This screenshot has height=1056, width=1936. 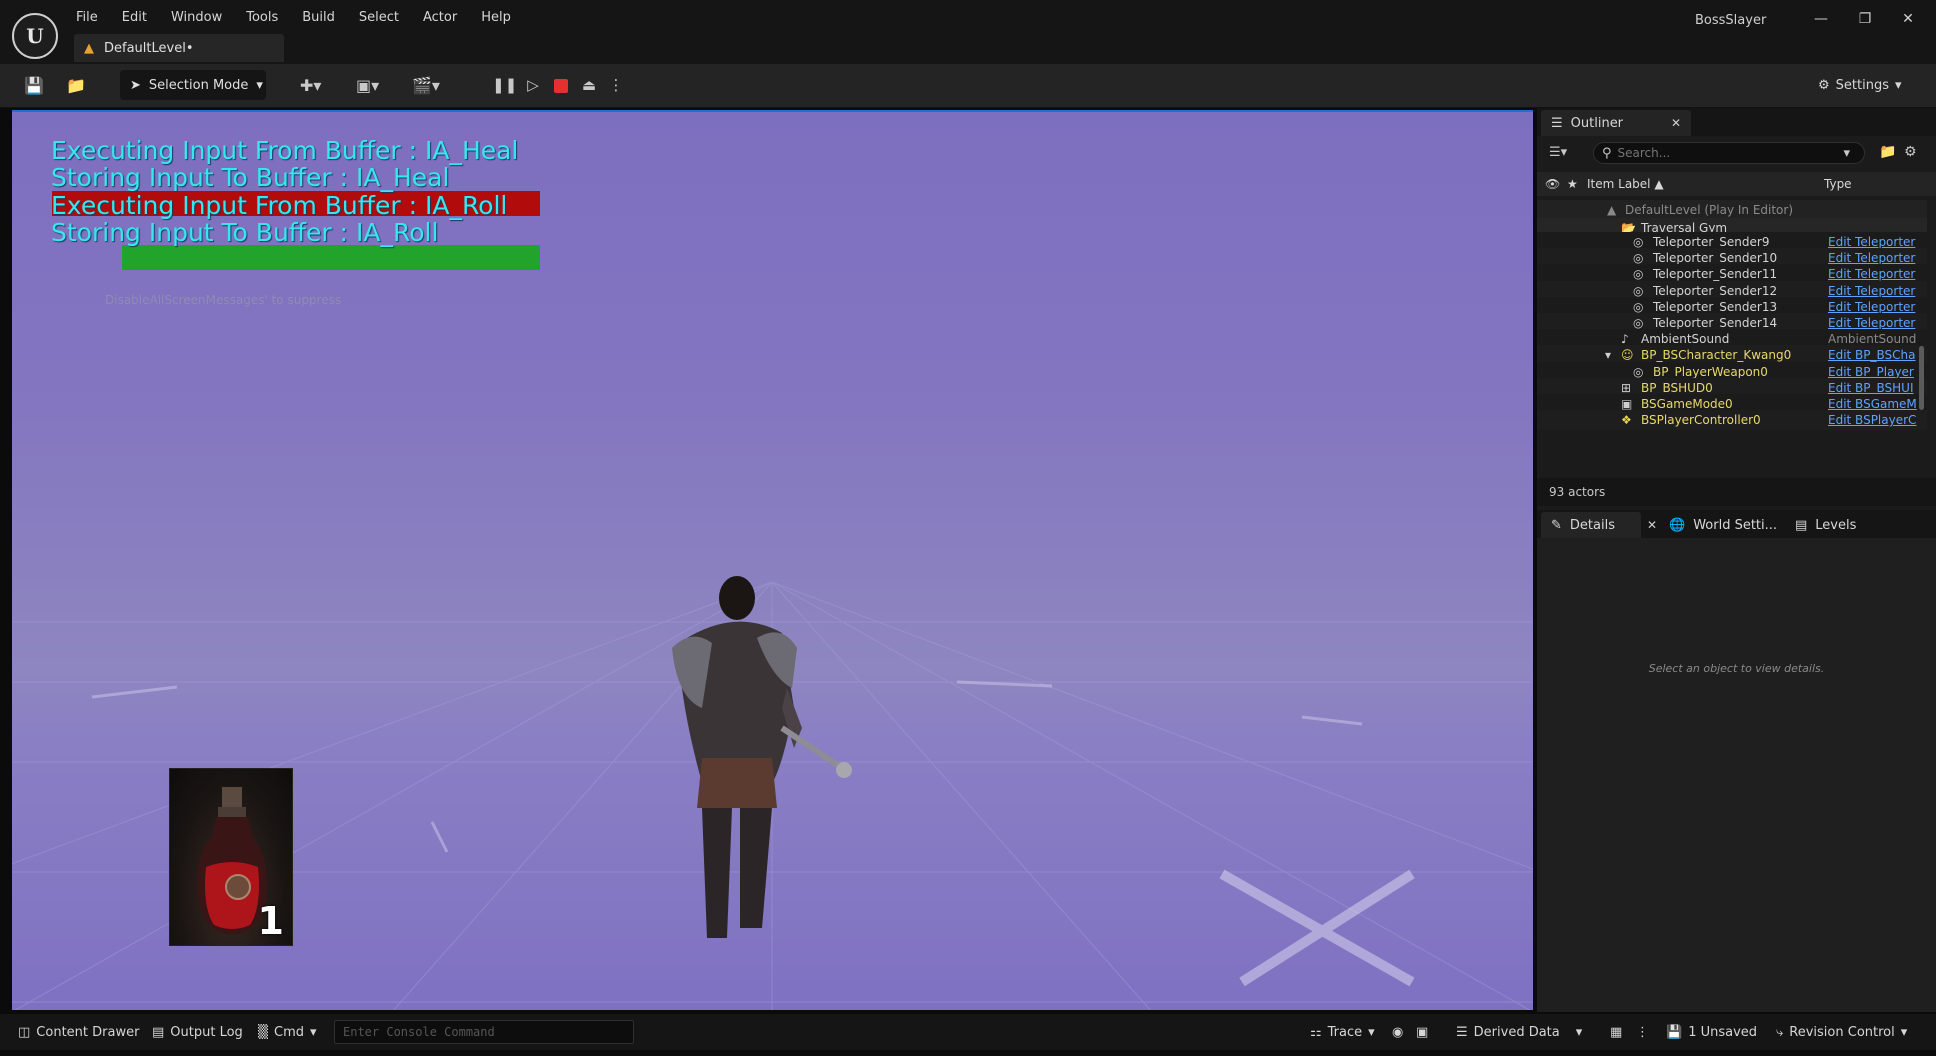 What do you see at coordinates (310, 86) in the screenshot?
I see `add-actor-icon: ✚▾` at bounding box center [310, 86].